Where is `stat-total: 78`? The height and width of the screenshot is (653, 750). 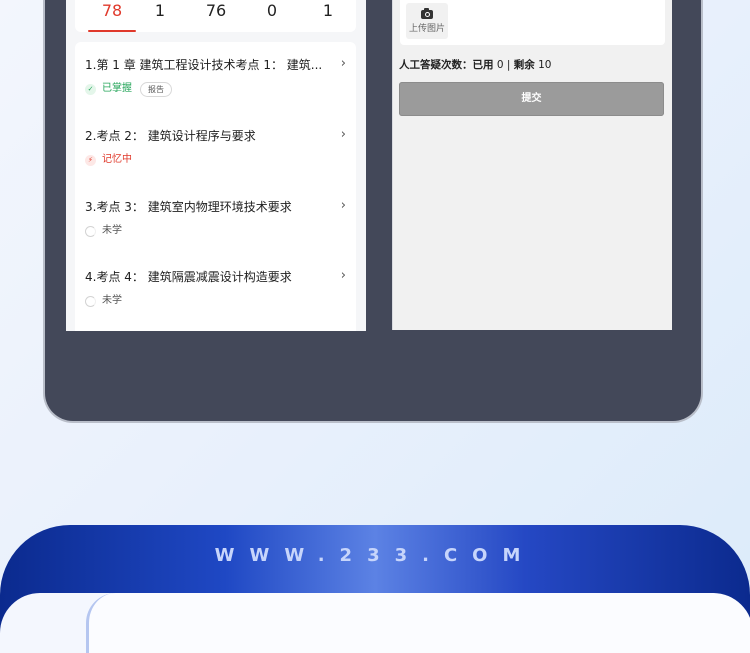
stat-total: 78 is located at coordinates (112, 11).